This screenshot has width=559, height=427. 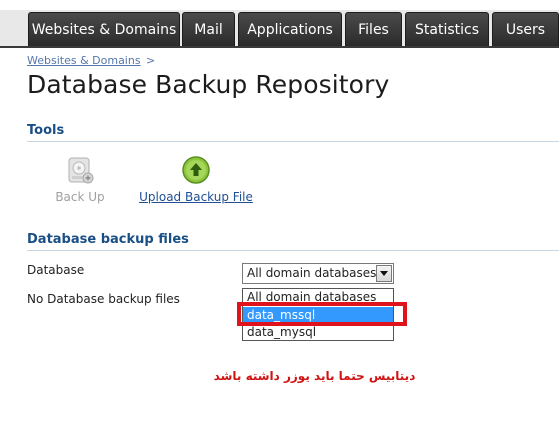 What do you see at coordinates (447, 29) in the screenshot?
I see `tab-statistics: Statistics` at bounding box center [447, 29].